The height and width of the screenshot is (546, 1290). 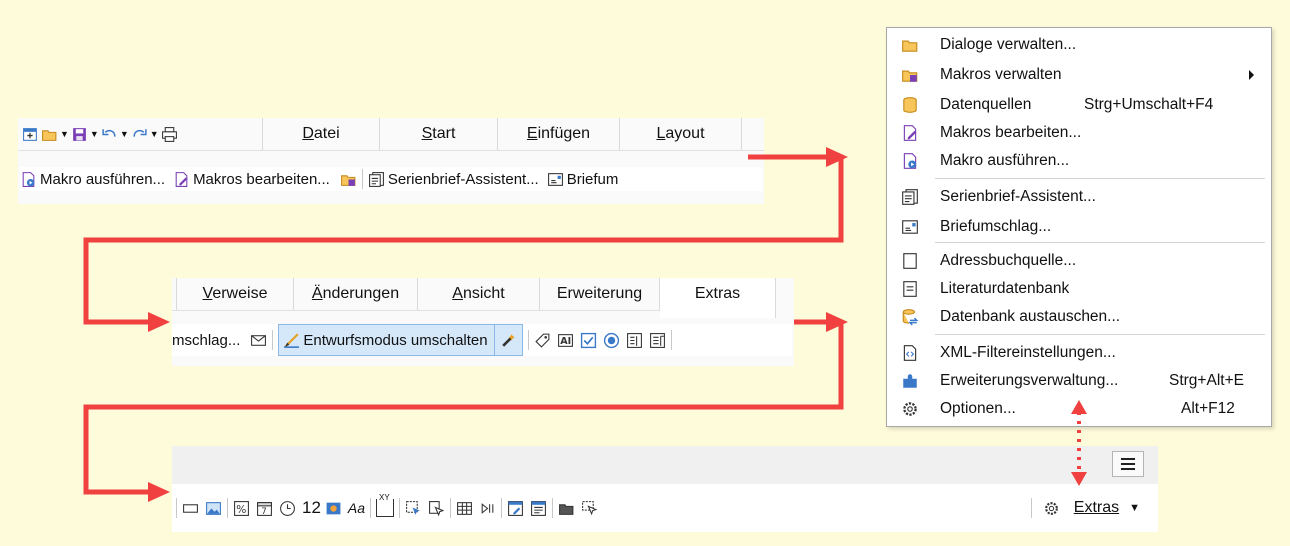 I want to click on dotted-link-arrow, so click(x=1079, y=443).